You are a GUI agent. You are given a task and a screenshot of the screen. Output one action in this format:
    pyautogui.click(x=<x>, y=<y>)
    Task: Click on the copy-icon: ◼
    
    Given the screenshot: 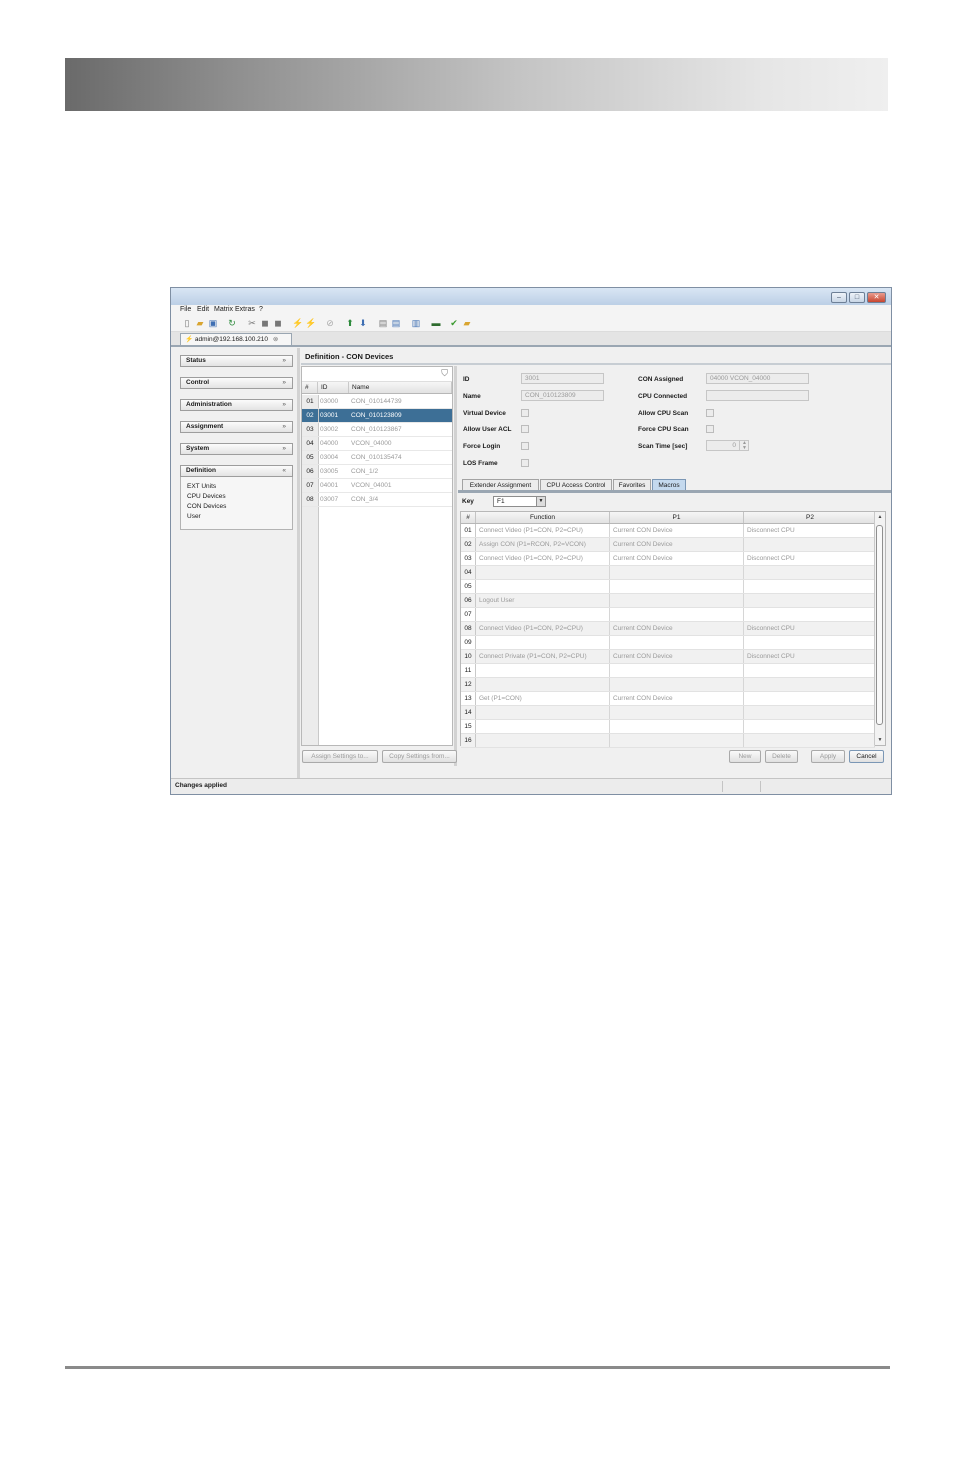 What is the action you would take?
    pyautogui.click(x=265, y=323)
    